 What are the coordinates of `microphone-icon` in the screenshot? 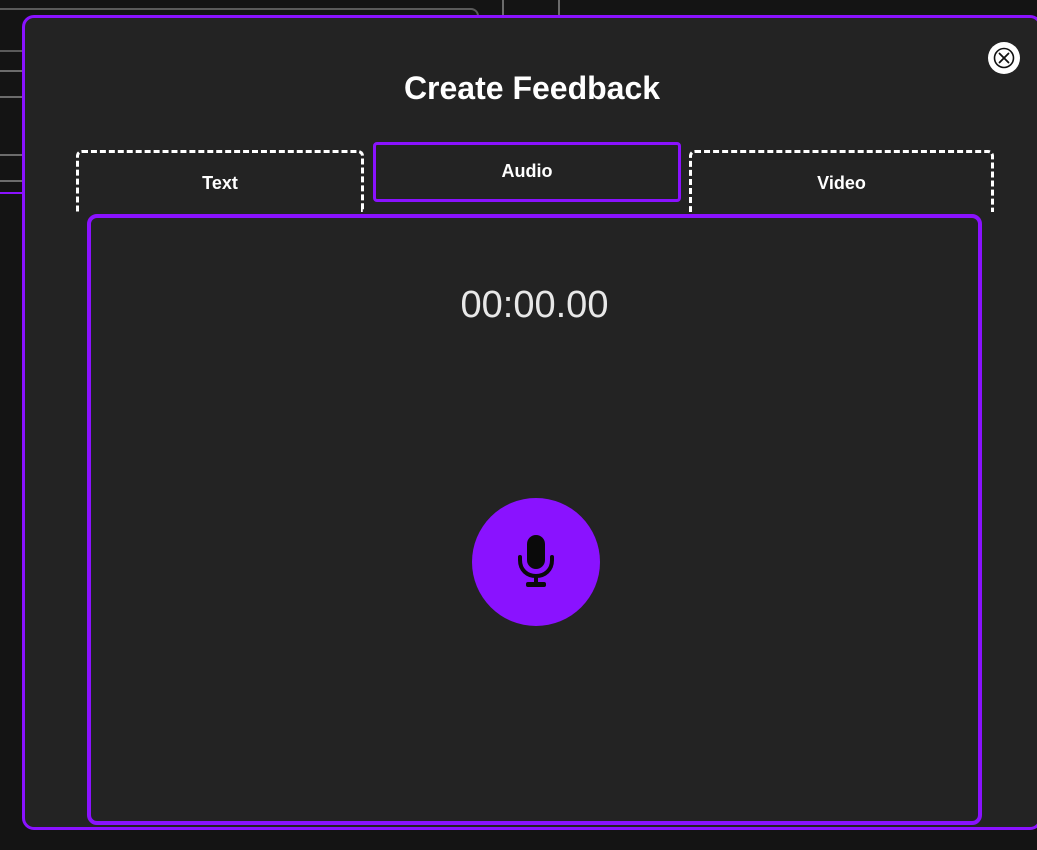 It's located at (536, 561).